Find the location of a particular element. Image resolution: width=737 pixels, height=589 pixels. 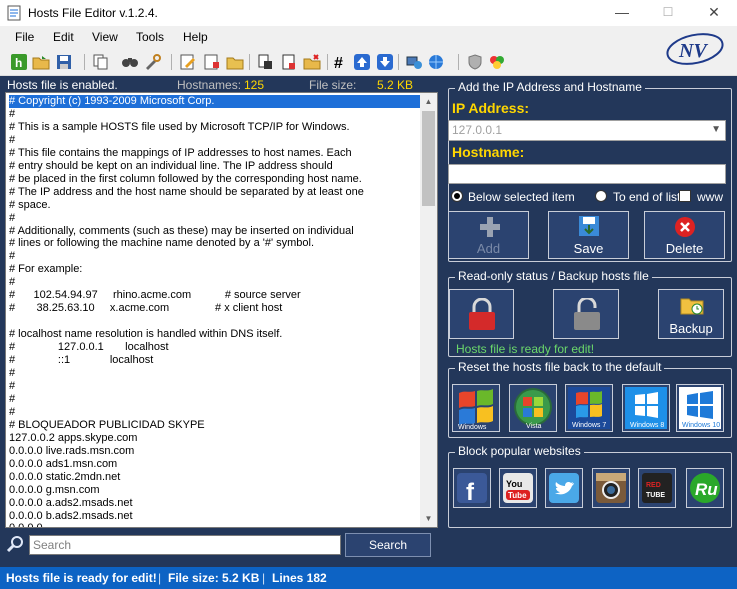

menu-edit: Edit is located at coordinates (63, 37).